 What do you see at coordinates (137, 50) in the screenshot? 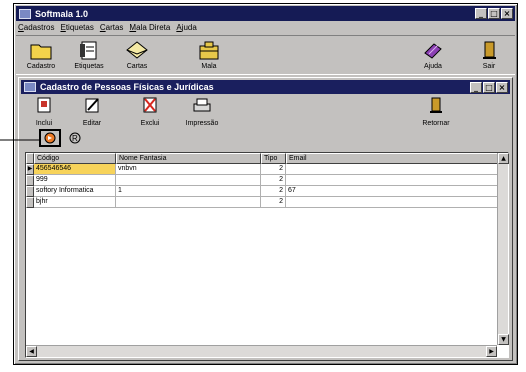
I see `letter-icon` at bounding box center [137, 50].